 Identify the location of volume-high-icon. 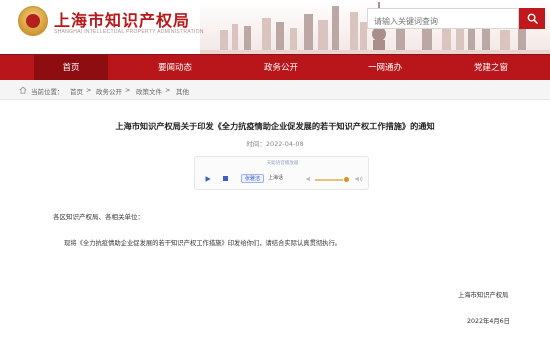
(359, 179).